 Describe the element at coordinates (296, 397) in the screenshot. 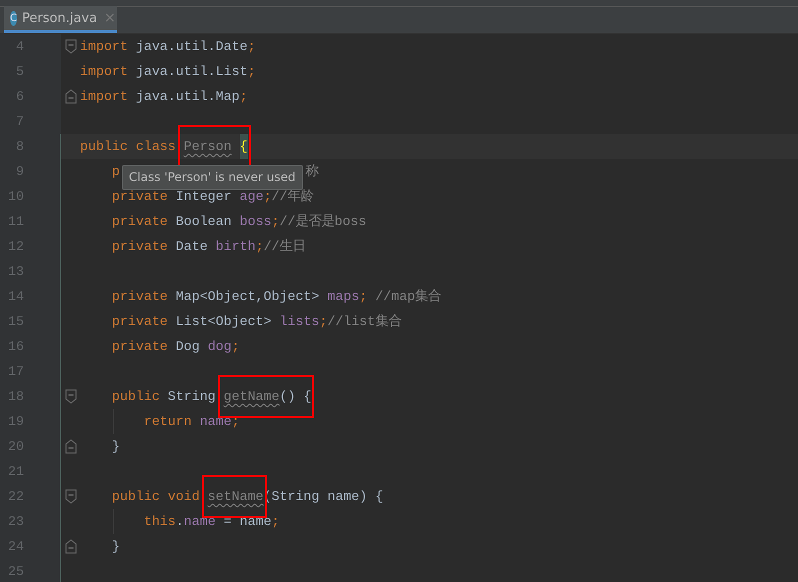

I see `code-token: () {` at that location.